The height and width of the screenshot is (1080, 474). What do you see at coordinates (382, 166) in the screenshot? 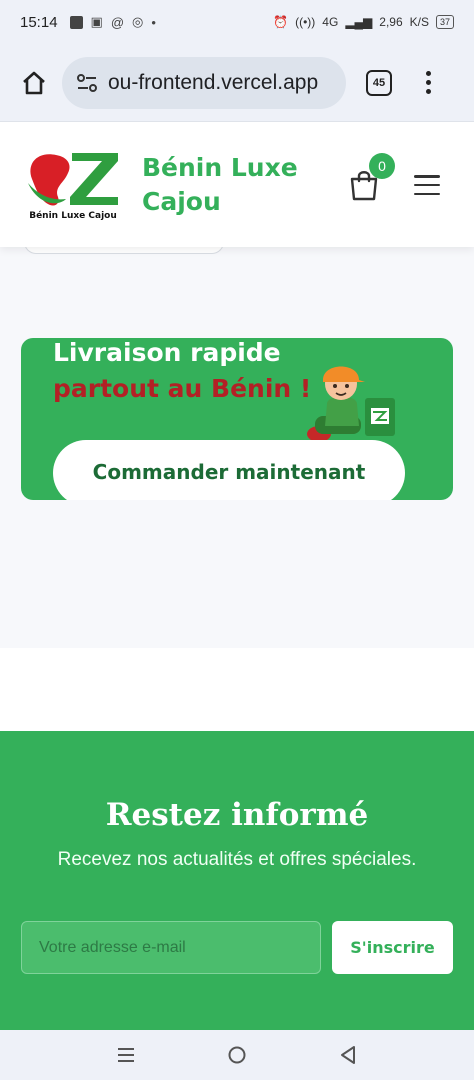
I see `cart-count-badge: 0` at bounding box center [382, 166].